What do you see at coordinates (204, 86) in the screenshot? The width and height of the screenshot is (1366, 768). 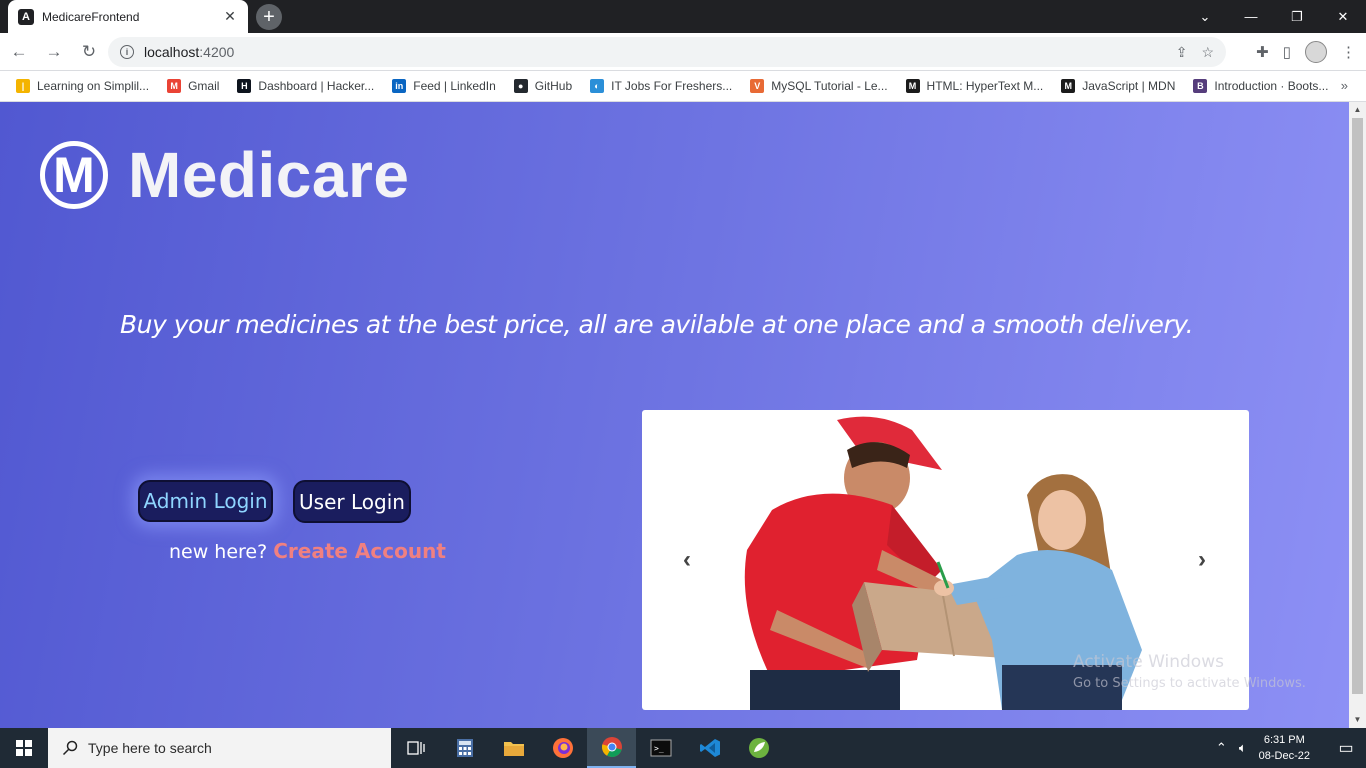 I see `bookmark-label: Gmail` at bounding box center [204, 86].